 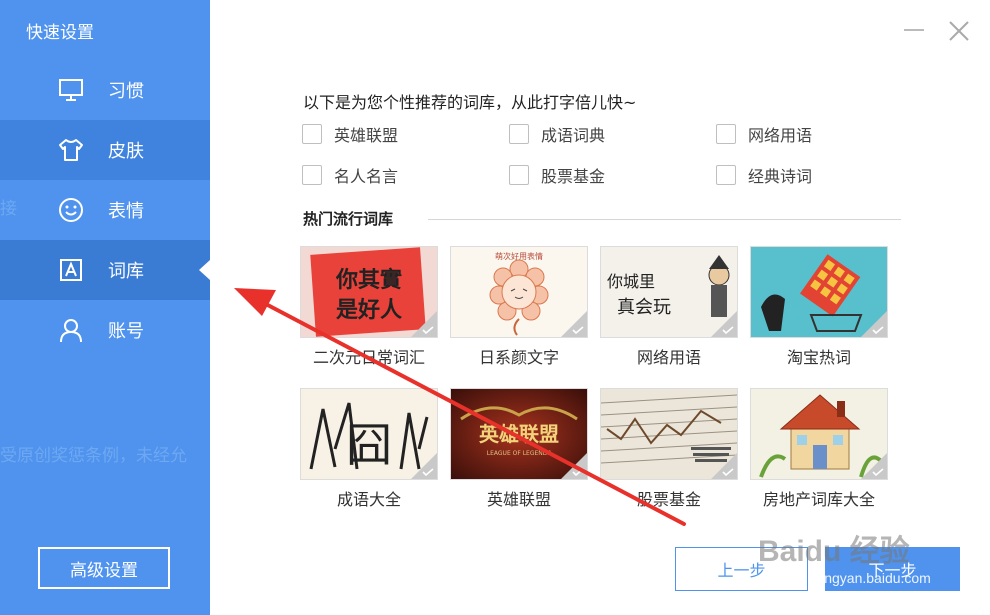 What do you see at coordinates (366, 176) in the screenshot?
I see `checkbox-label: 名人名言` at bounding box center [366, 176].